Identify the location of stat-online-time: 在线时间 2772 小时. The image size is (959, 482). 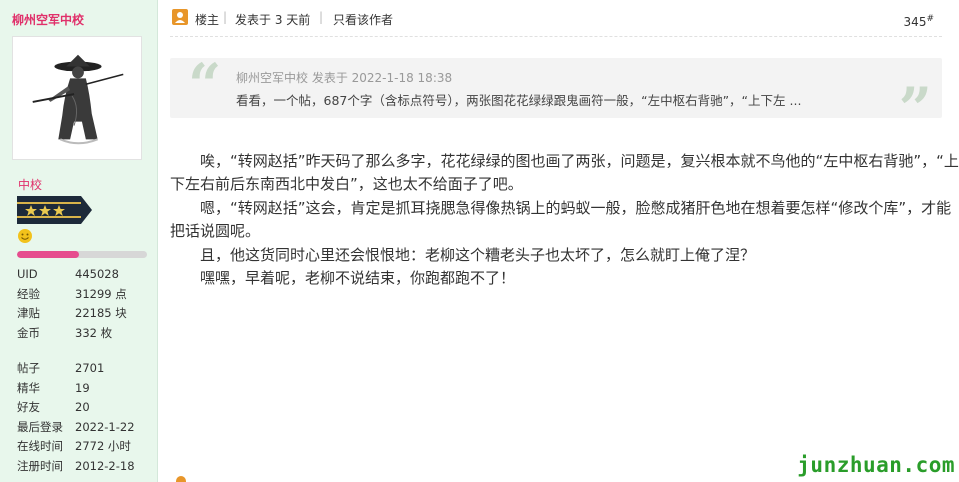
(74, 446).